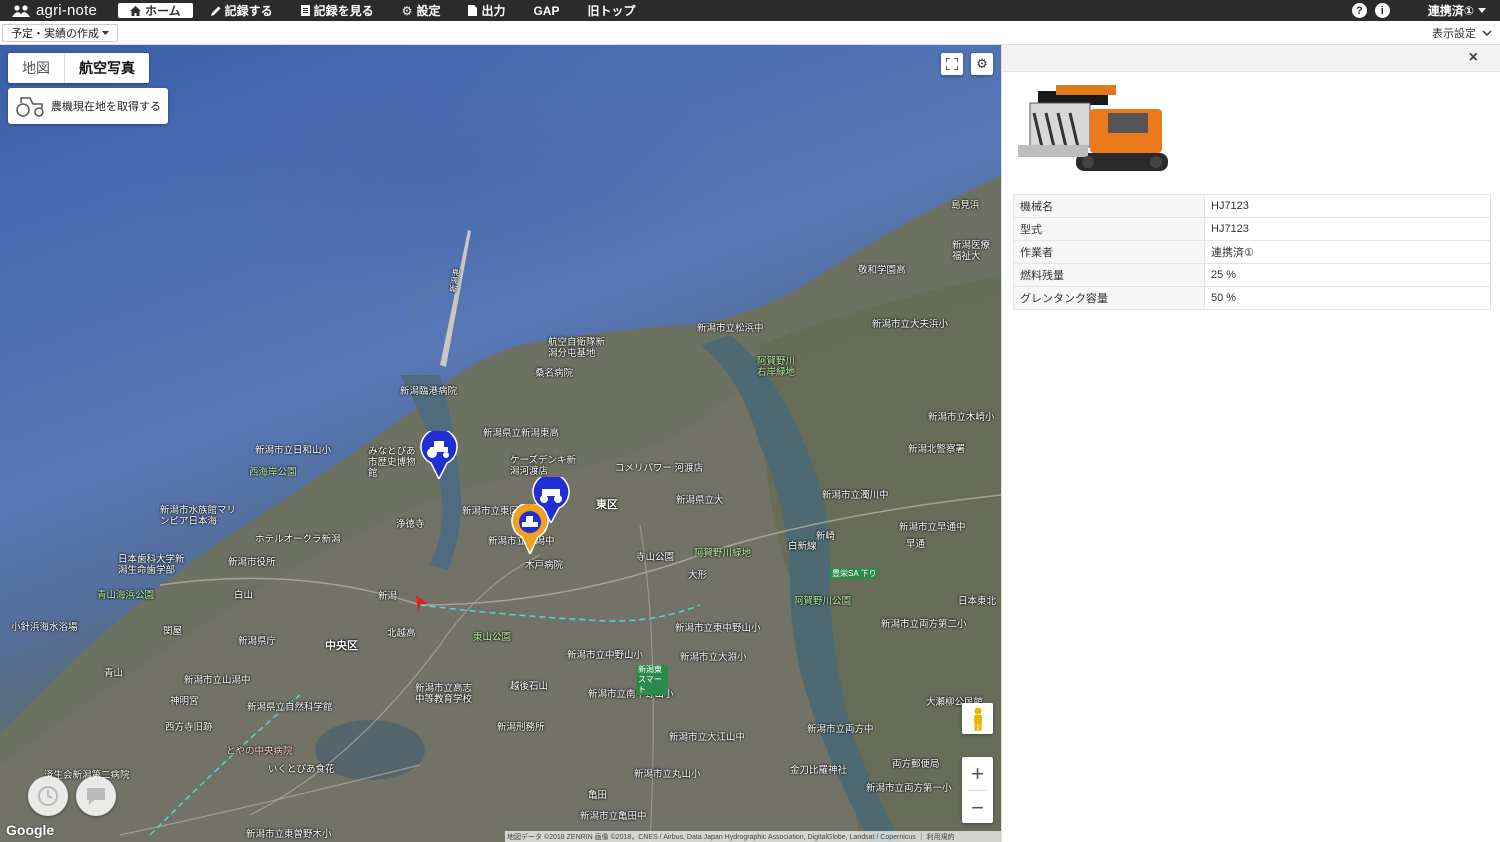 Image resolution: width=1500 pixels, height=842 pixels. What do you see at coordinates (977, 773) in the screenshot?
I see `zoom-in-button: +` at bounding box center [977, 773].